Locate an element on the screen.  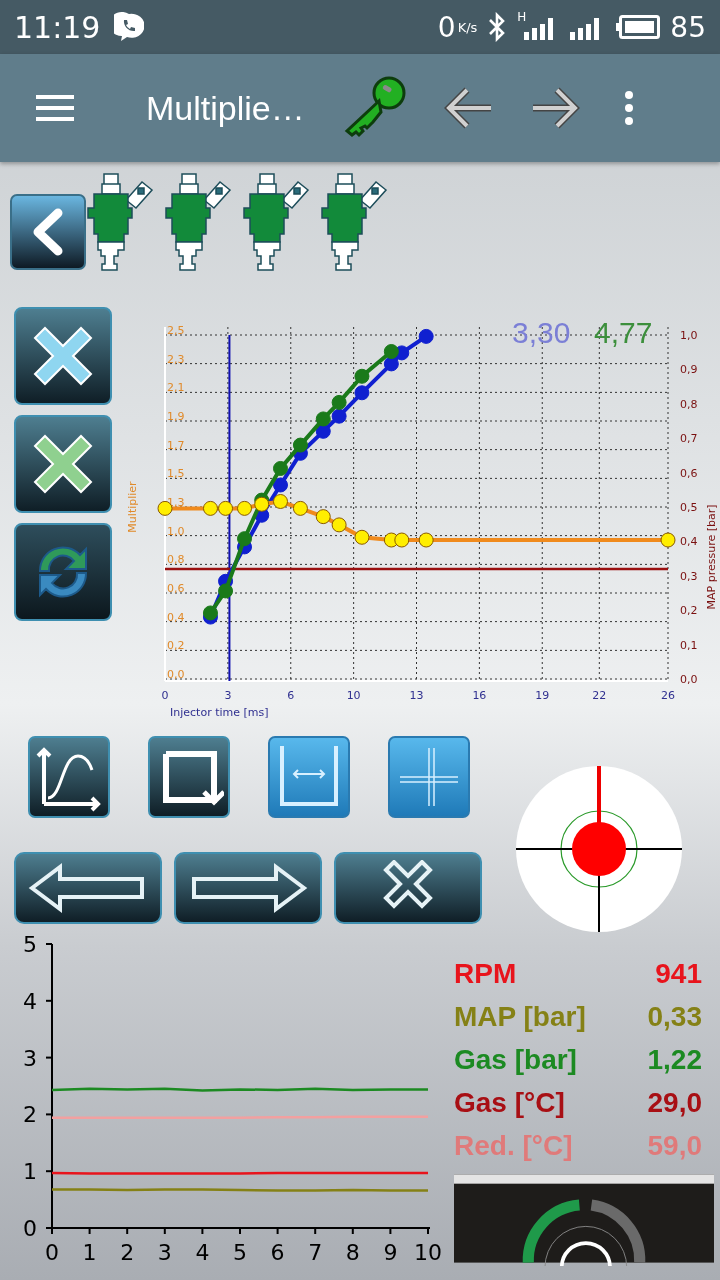
readout-value: 1,22 is located at coordinates (674, 1059).